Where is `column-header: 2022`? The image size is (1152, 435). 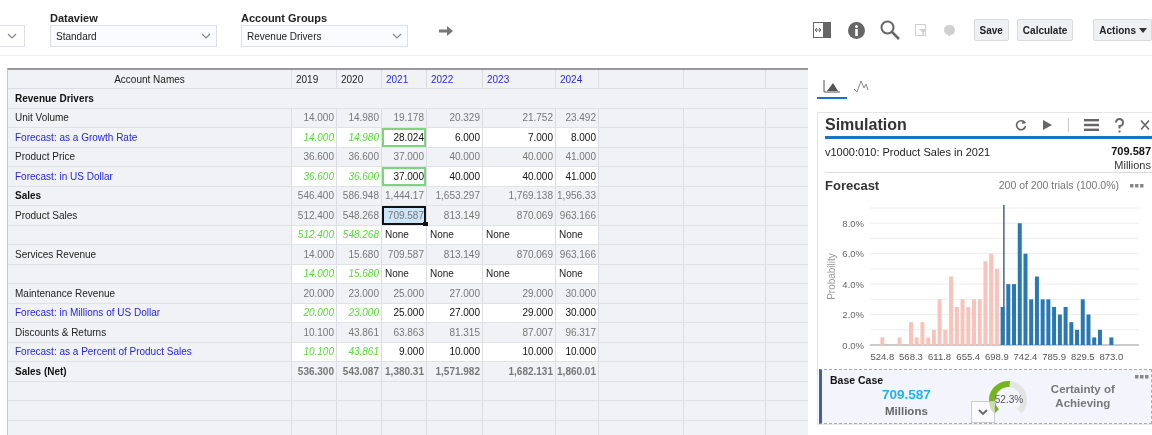 column-header: 2022 is located at coordinates (455, 79).